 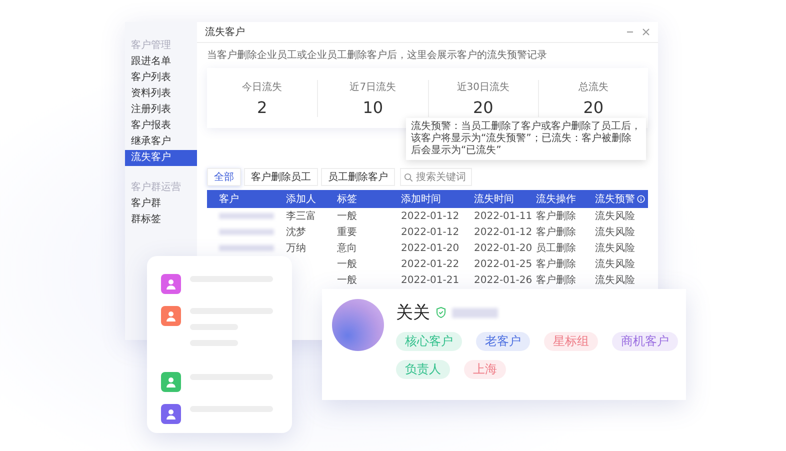 What do you see at coordinates (161, 220) in the screenshot?
I see `sidebar-item: 群标签` at bounding box center [161, 220].